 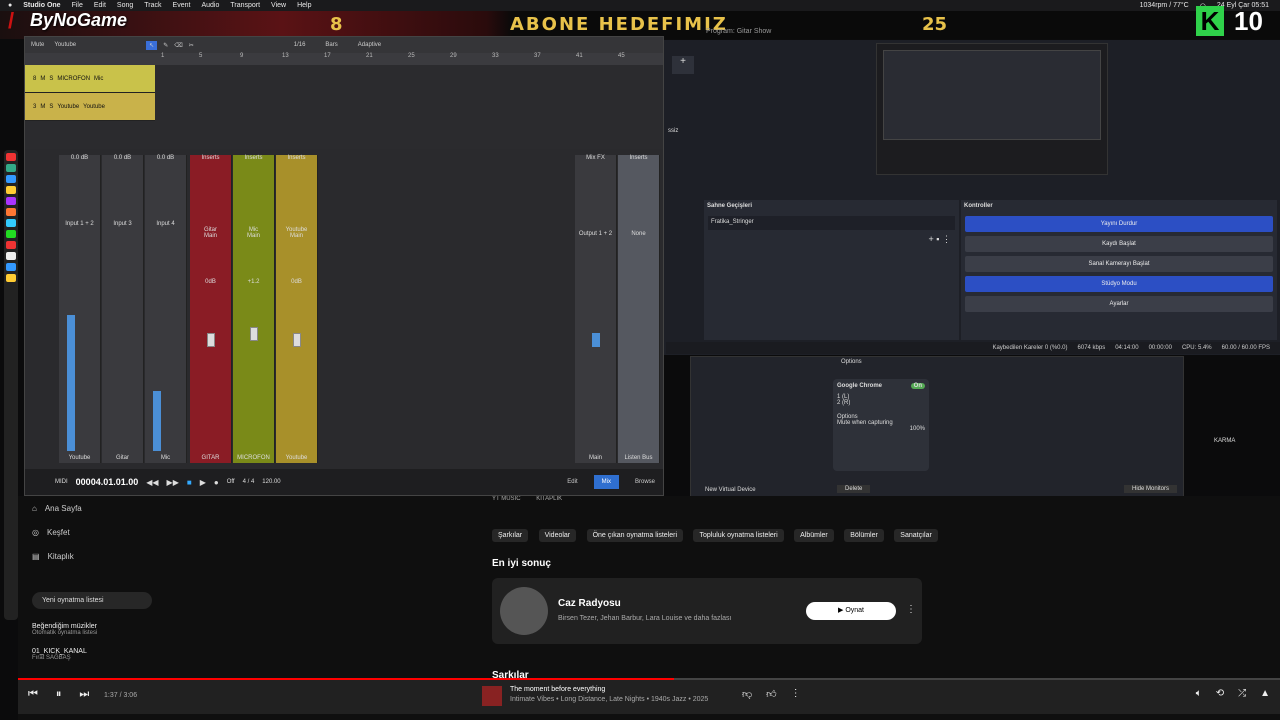 What do you see at coordinates (595, 234) in the screenshot?
I see `output-select: Output 1 + 2` at bounding box center [595, 234].